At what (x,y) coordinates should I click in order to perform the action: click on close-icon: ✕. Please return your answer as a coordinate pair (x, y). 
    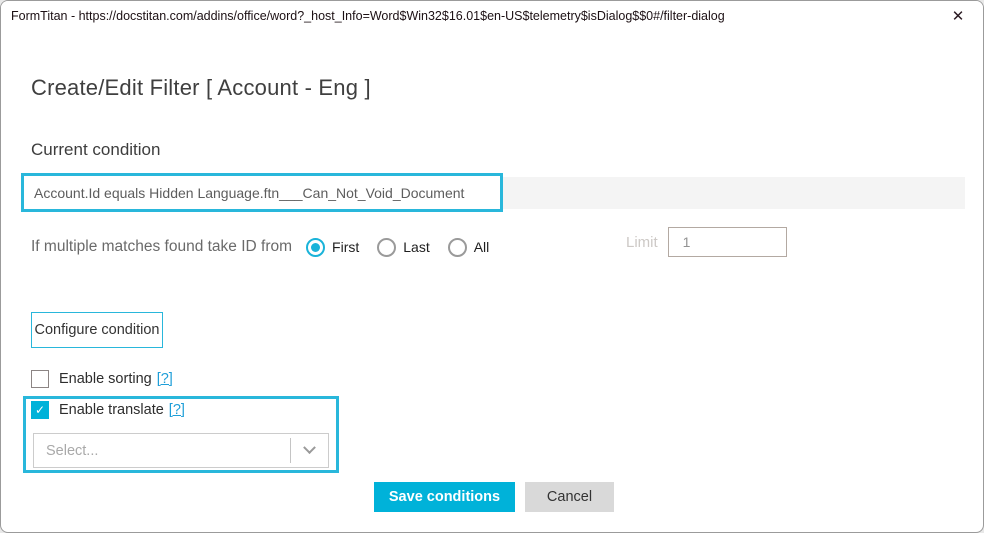
    Looking at the image, I should click on (958, 16).